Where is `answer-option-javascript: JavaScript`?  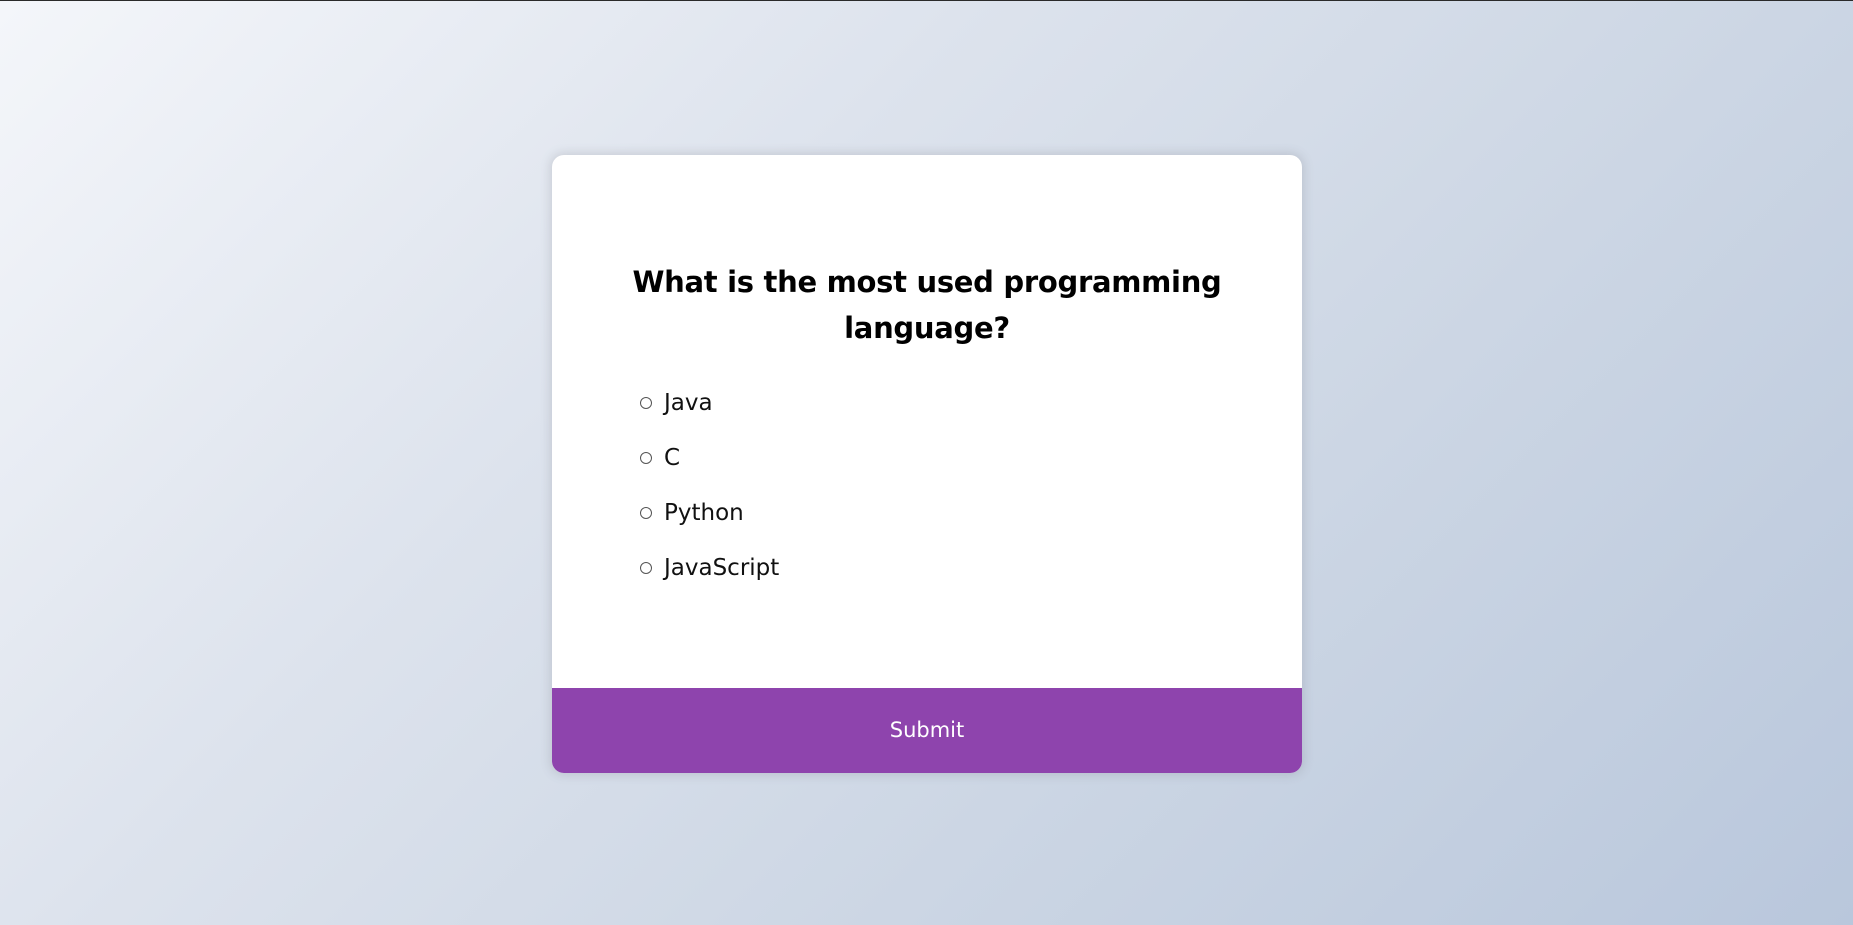
answer-option-javascript: JavaScript is located at coordinates (708, 567).